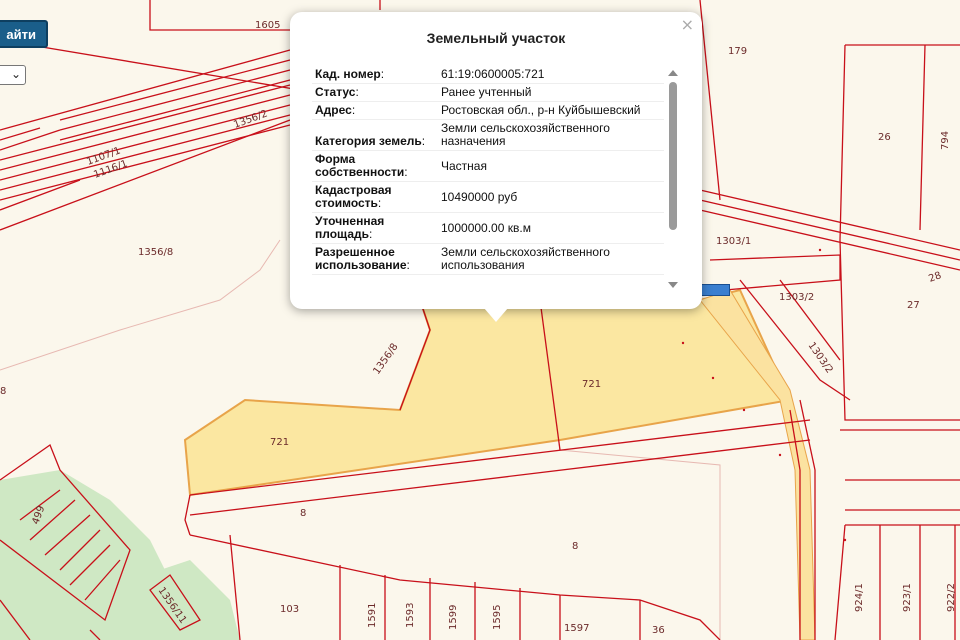  Describe the element at coordinates (673, 156) in the screenshot. I see `scroll-thumb` at that location.